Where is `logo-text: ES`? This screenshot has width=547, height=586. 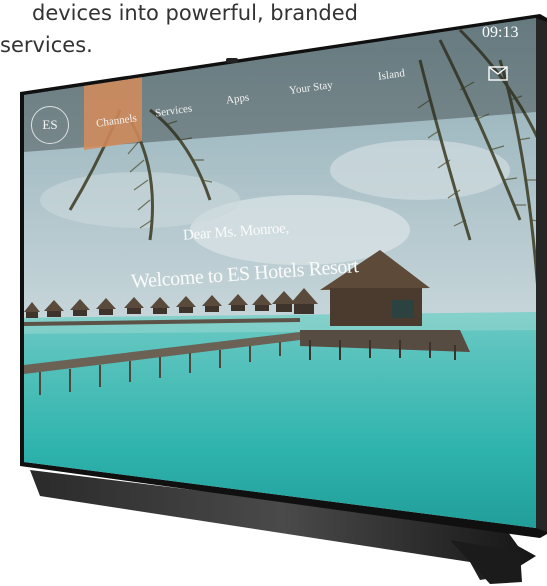
logo-text: ES is located at coordinates (50, 124).